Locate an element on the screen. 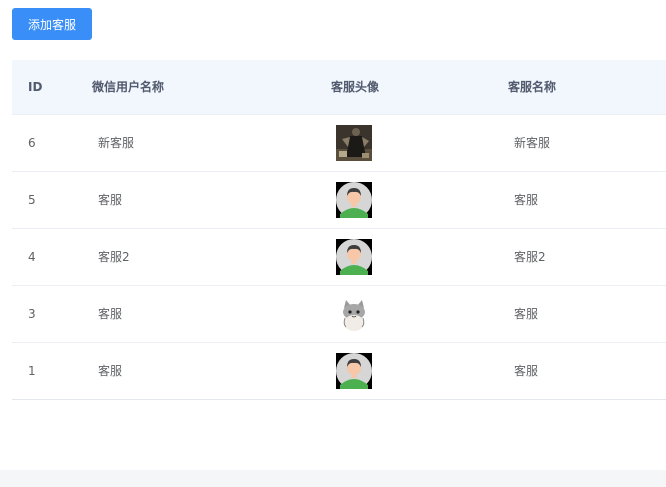 Image resolution: width=666 pixels, height=487 pixels. cat-avatar-icon is located at coordinates (354, 314).